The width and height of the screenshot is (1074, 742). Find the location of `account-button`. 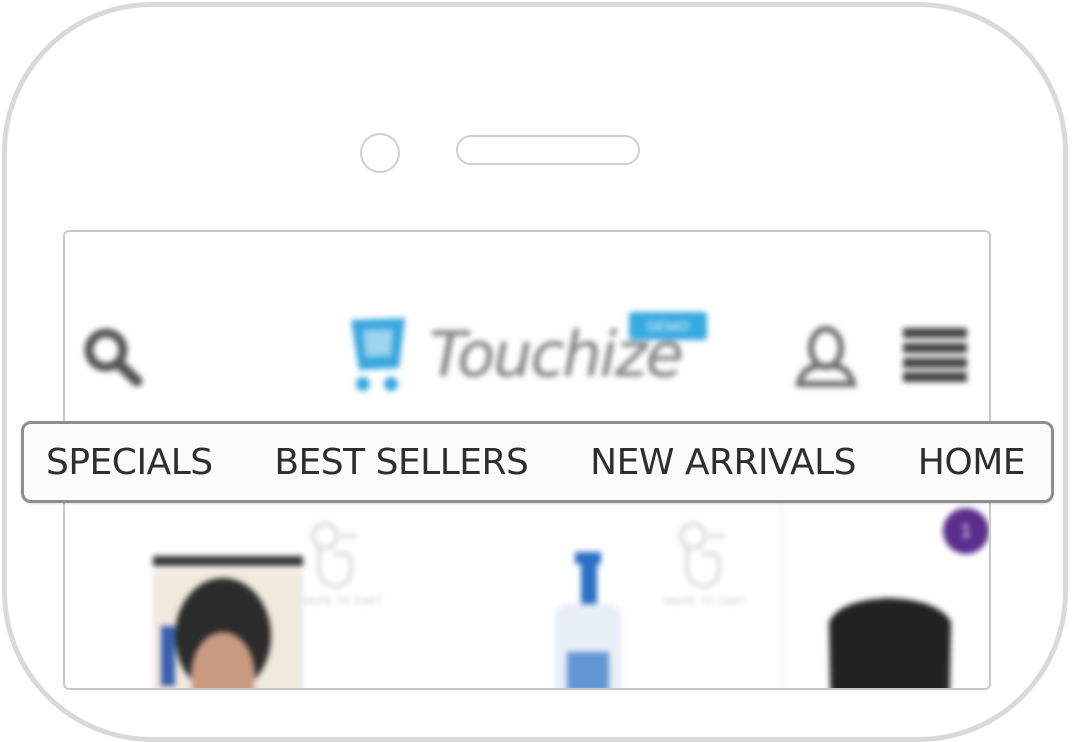

account-button is located at coordinates (826, 357).